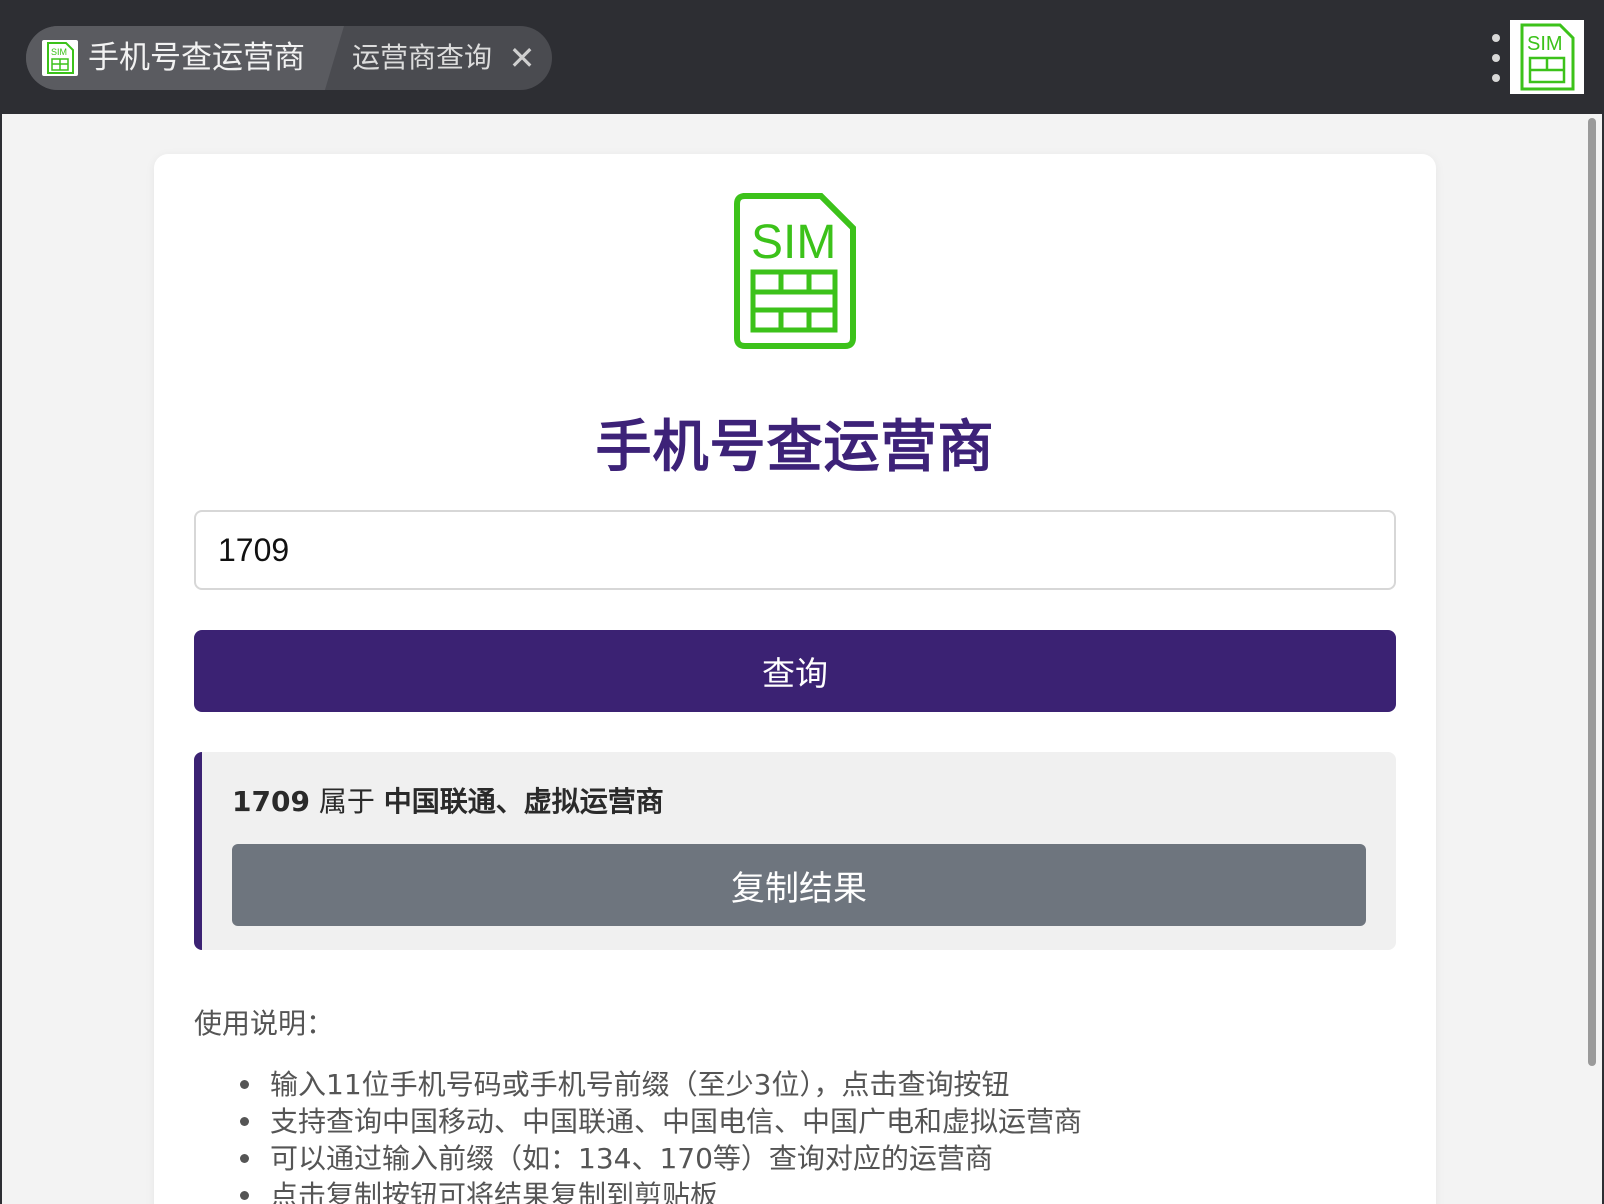 This screenshot has width=1604, height=1204. What do you see at coordinates (795, 671) in the screenshot?
I see `query-button: 查询` at bounding box center [795, 671].